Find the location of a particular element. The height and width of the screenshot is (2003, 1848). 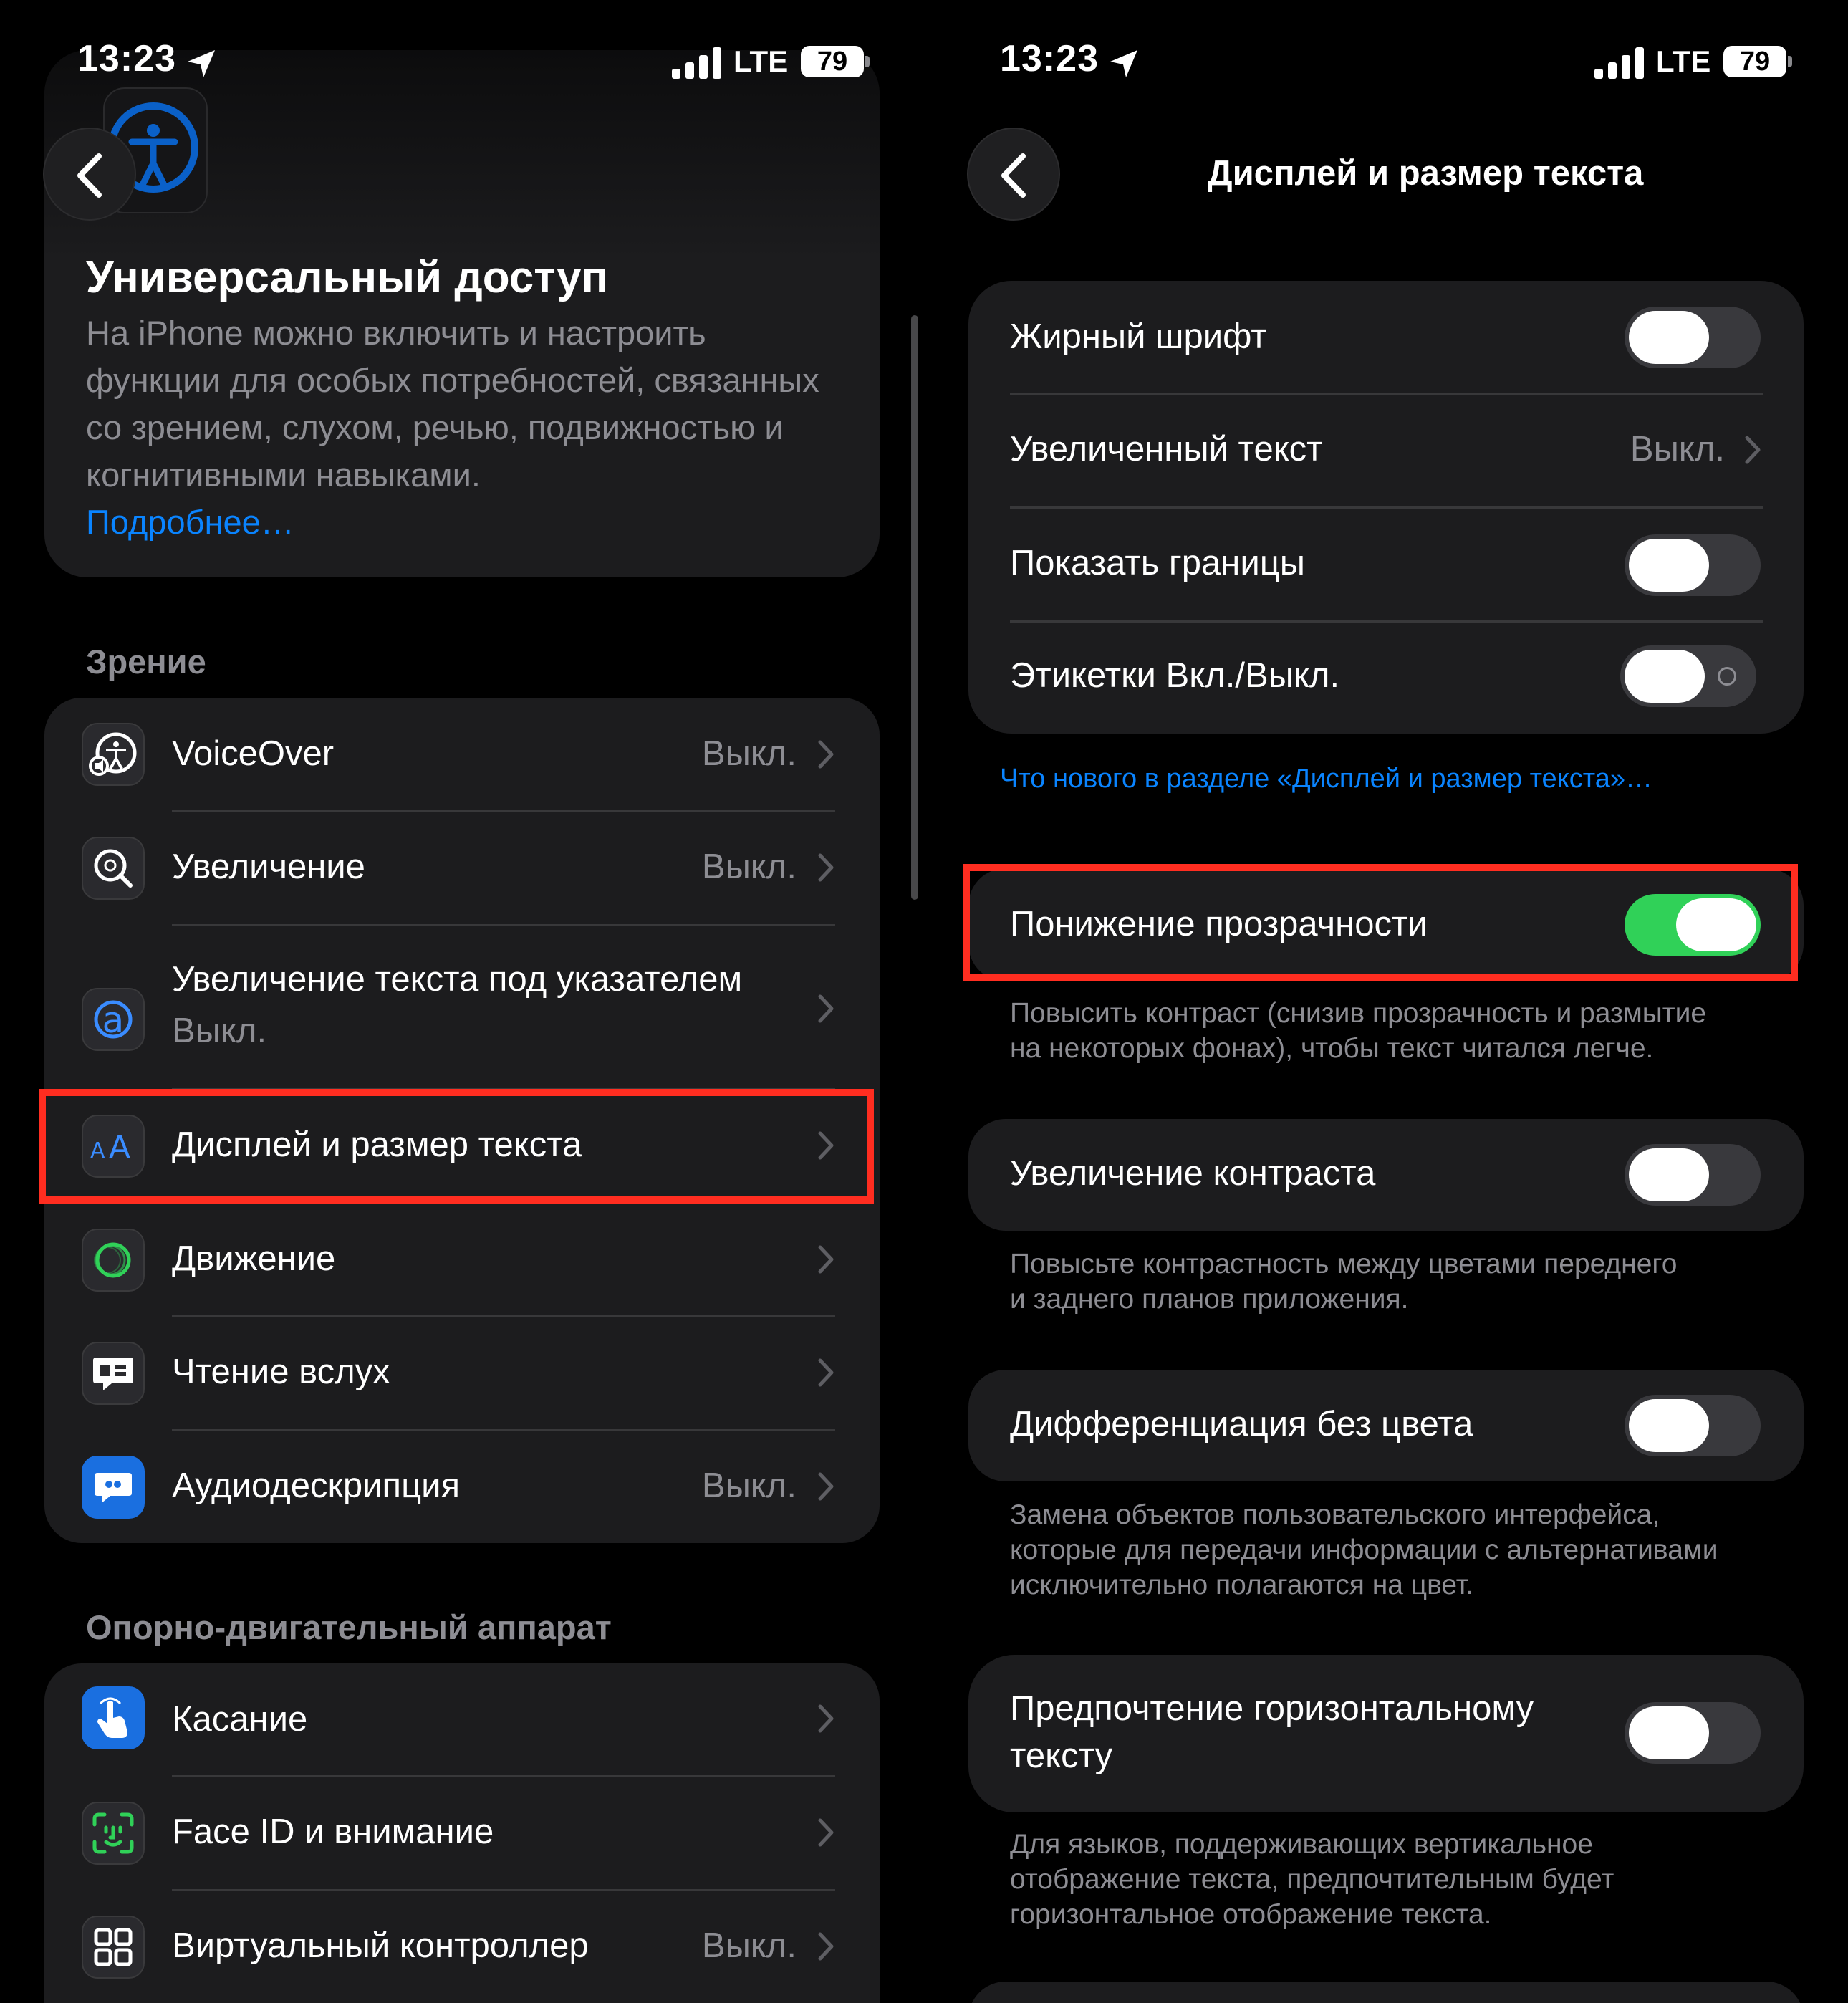

zoom-icon is located at coordinates (113, 868).